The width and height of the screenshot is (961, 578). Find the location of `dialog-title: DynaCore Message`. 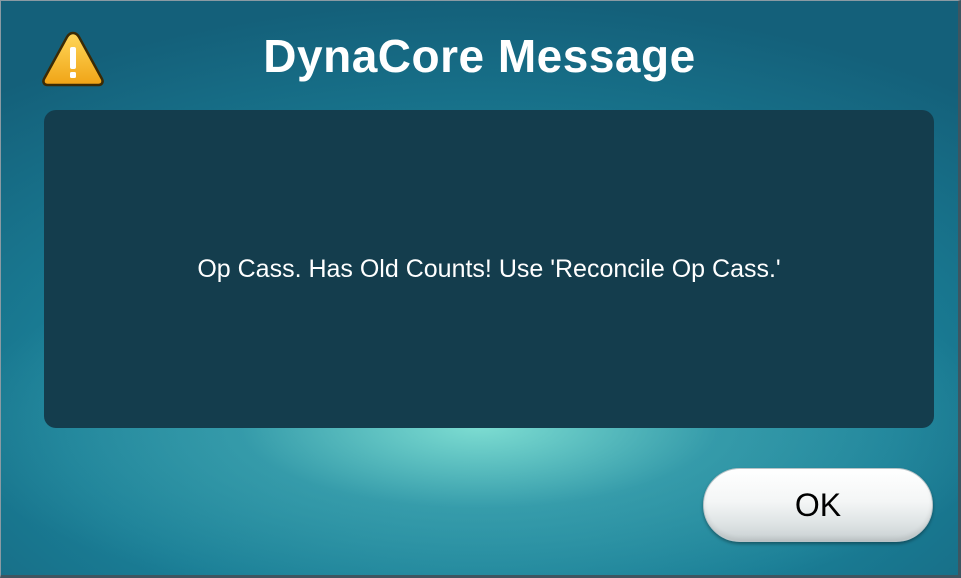

dialog-title: DynaCore Message is located at coordinates (479, 56).